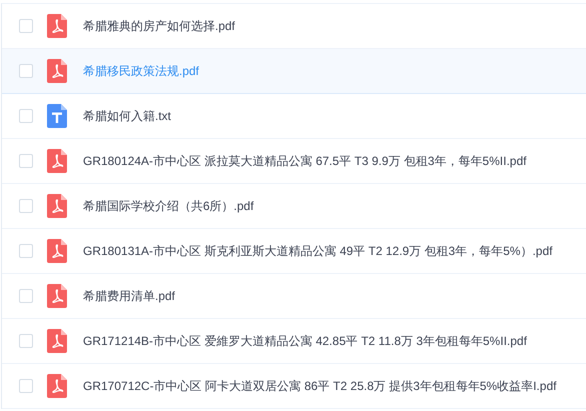 This screenshot has width=586, height=411. What do you see at coordinates (127, 116) in the screenshot?
I see `file-name: 希腊如何入籍.txt` at bounding box center [127, 116].